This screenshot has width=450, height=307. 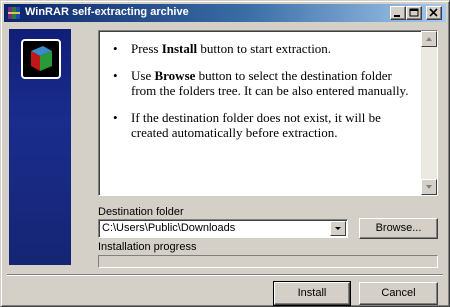 I want to click on installation-progress-label: Installation progress, so click(x=147, y=247).